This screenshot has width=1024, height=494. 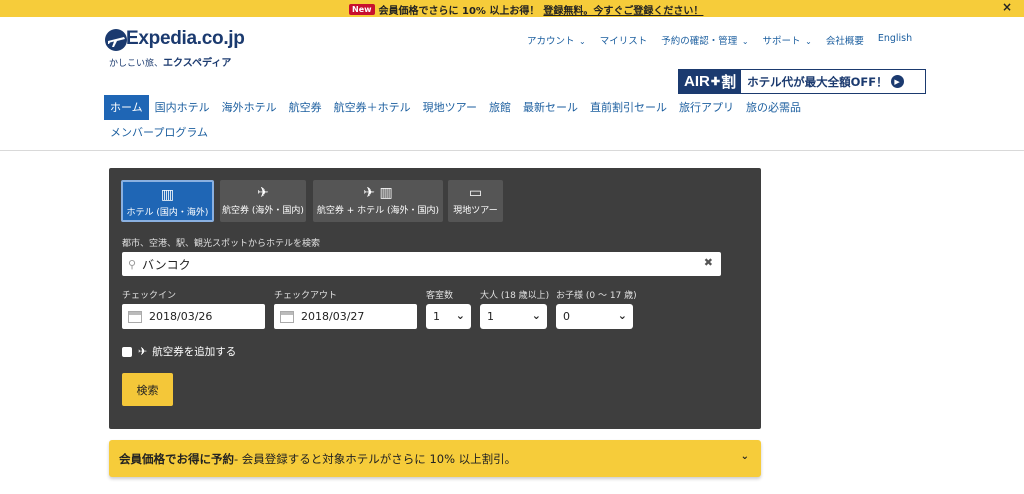 I want to click on mylist-link: マイリスト, so click(x=624, y=40).